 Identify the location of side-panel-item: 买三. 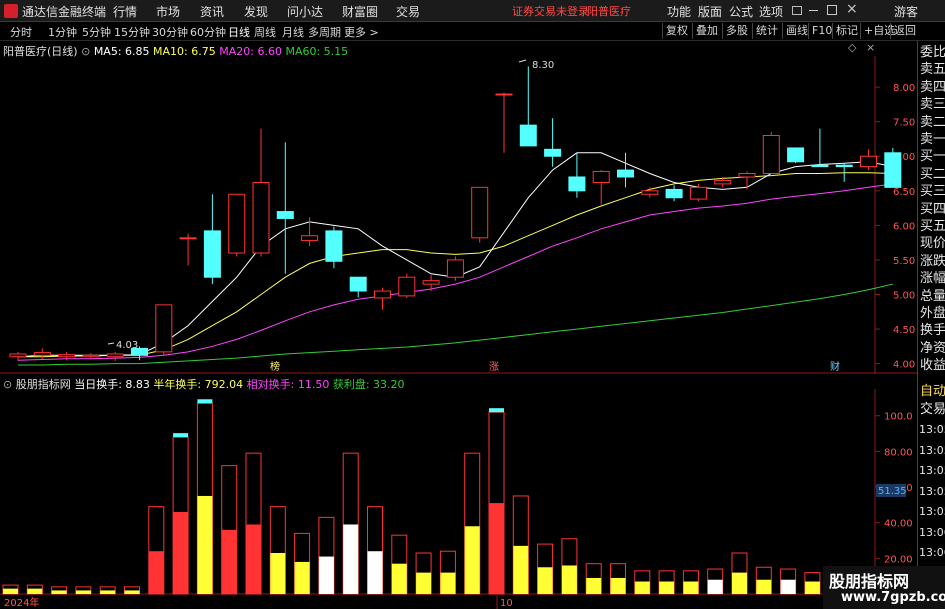
(932, 192).